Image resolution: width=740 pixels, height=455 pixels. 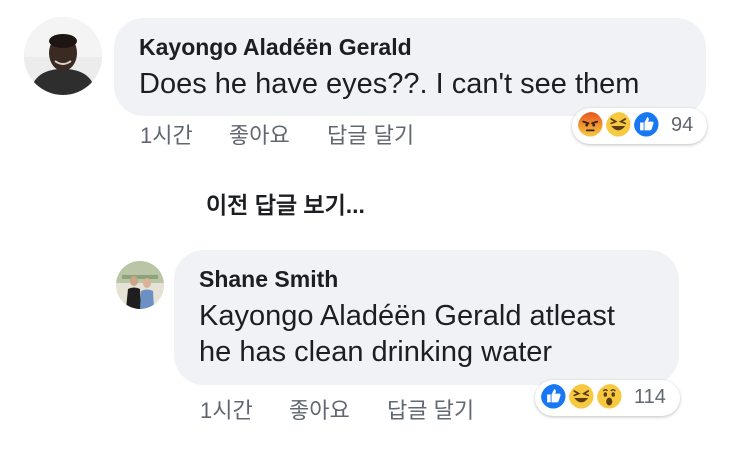 What do you see at coordinates (611, 398) in the screenshot?
I see `wow-icon` at bounding box center [611, 398].